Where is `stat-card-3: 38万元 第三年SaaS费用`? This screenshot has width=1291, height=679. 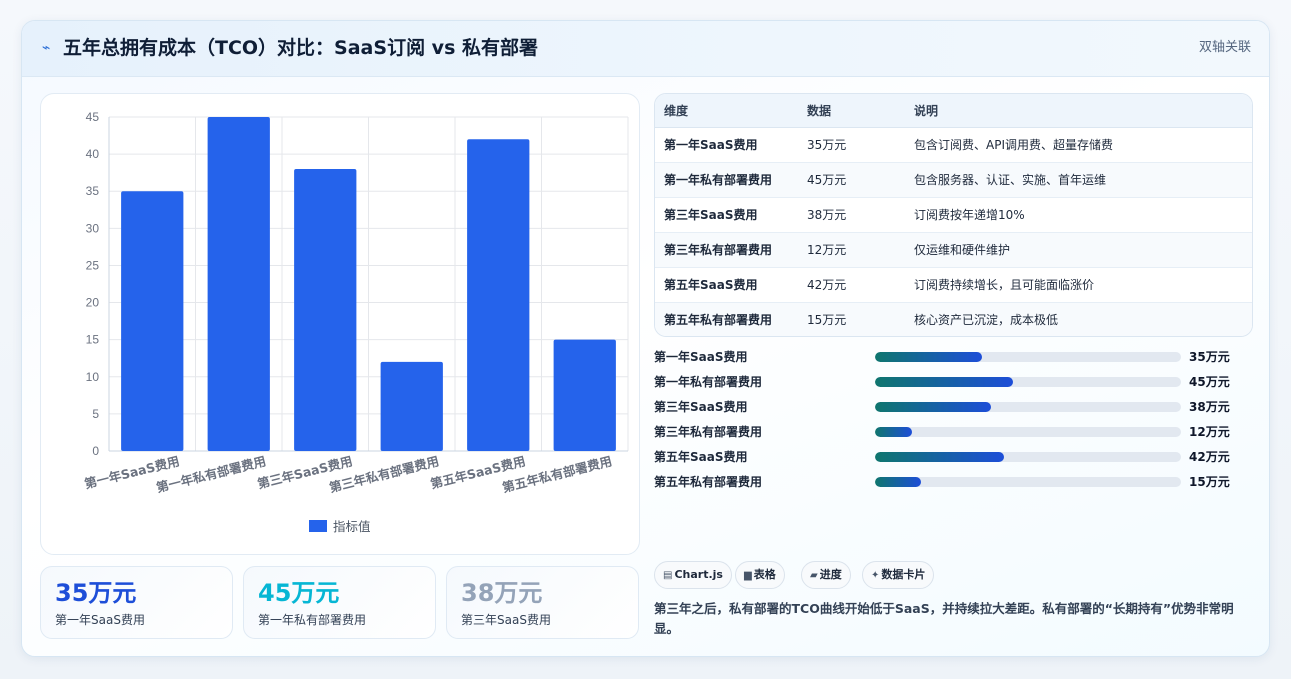
stat-card-3: 38万元 第三年SaaS费用 is located at coordinates (542, 602).